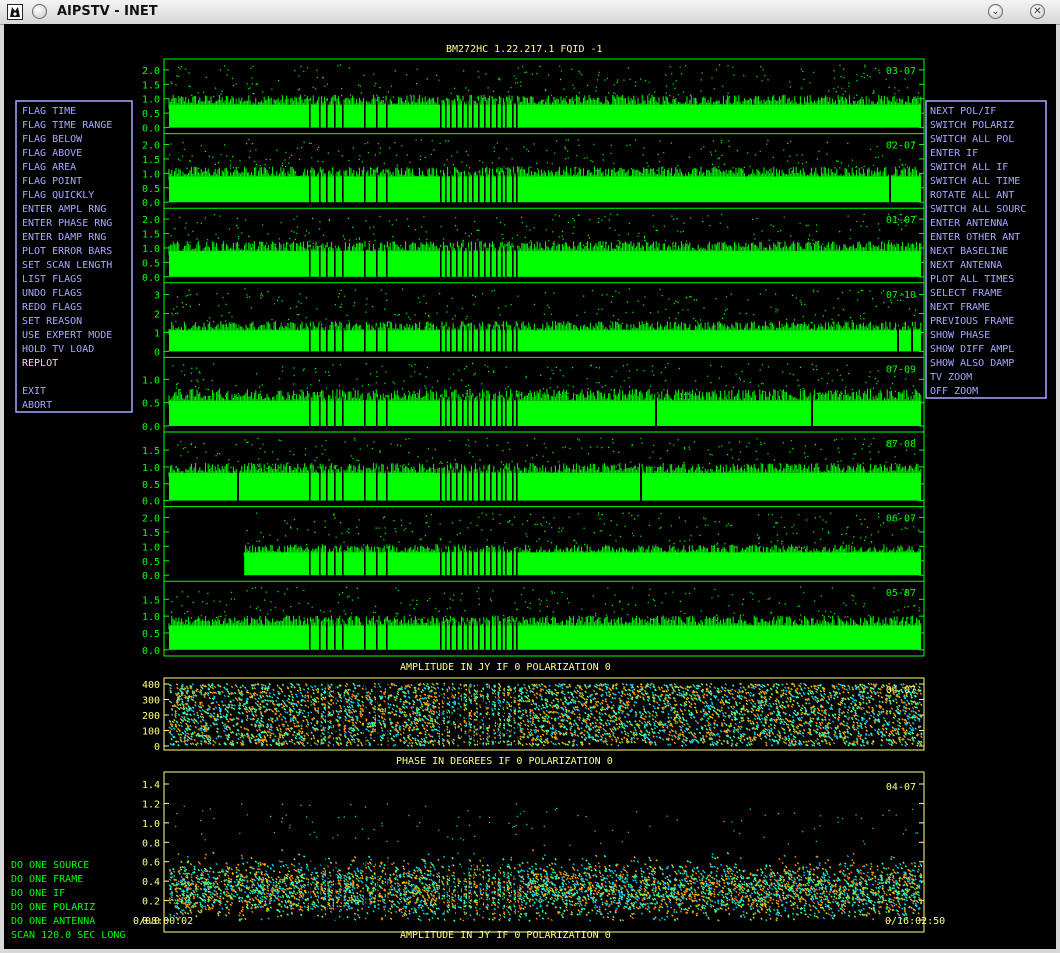 This screenshot has width=1060, height=953. What do you see at coordinates (151, 716) in the screenshot?
I see `y-tick-label: 200` at bounding box center [151, 716].